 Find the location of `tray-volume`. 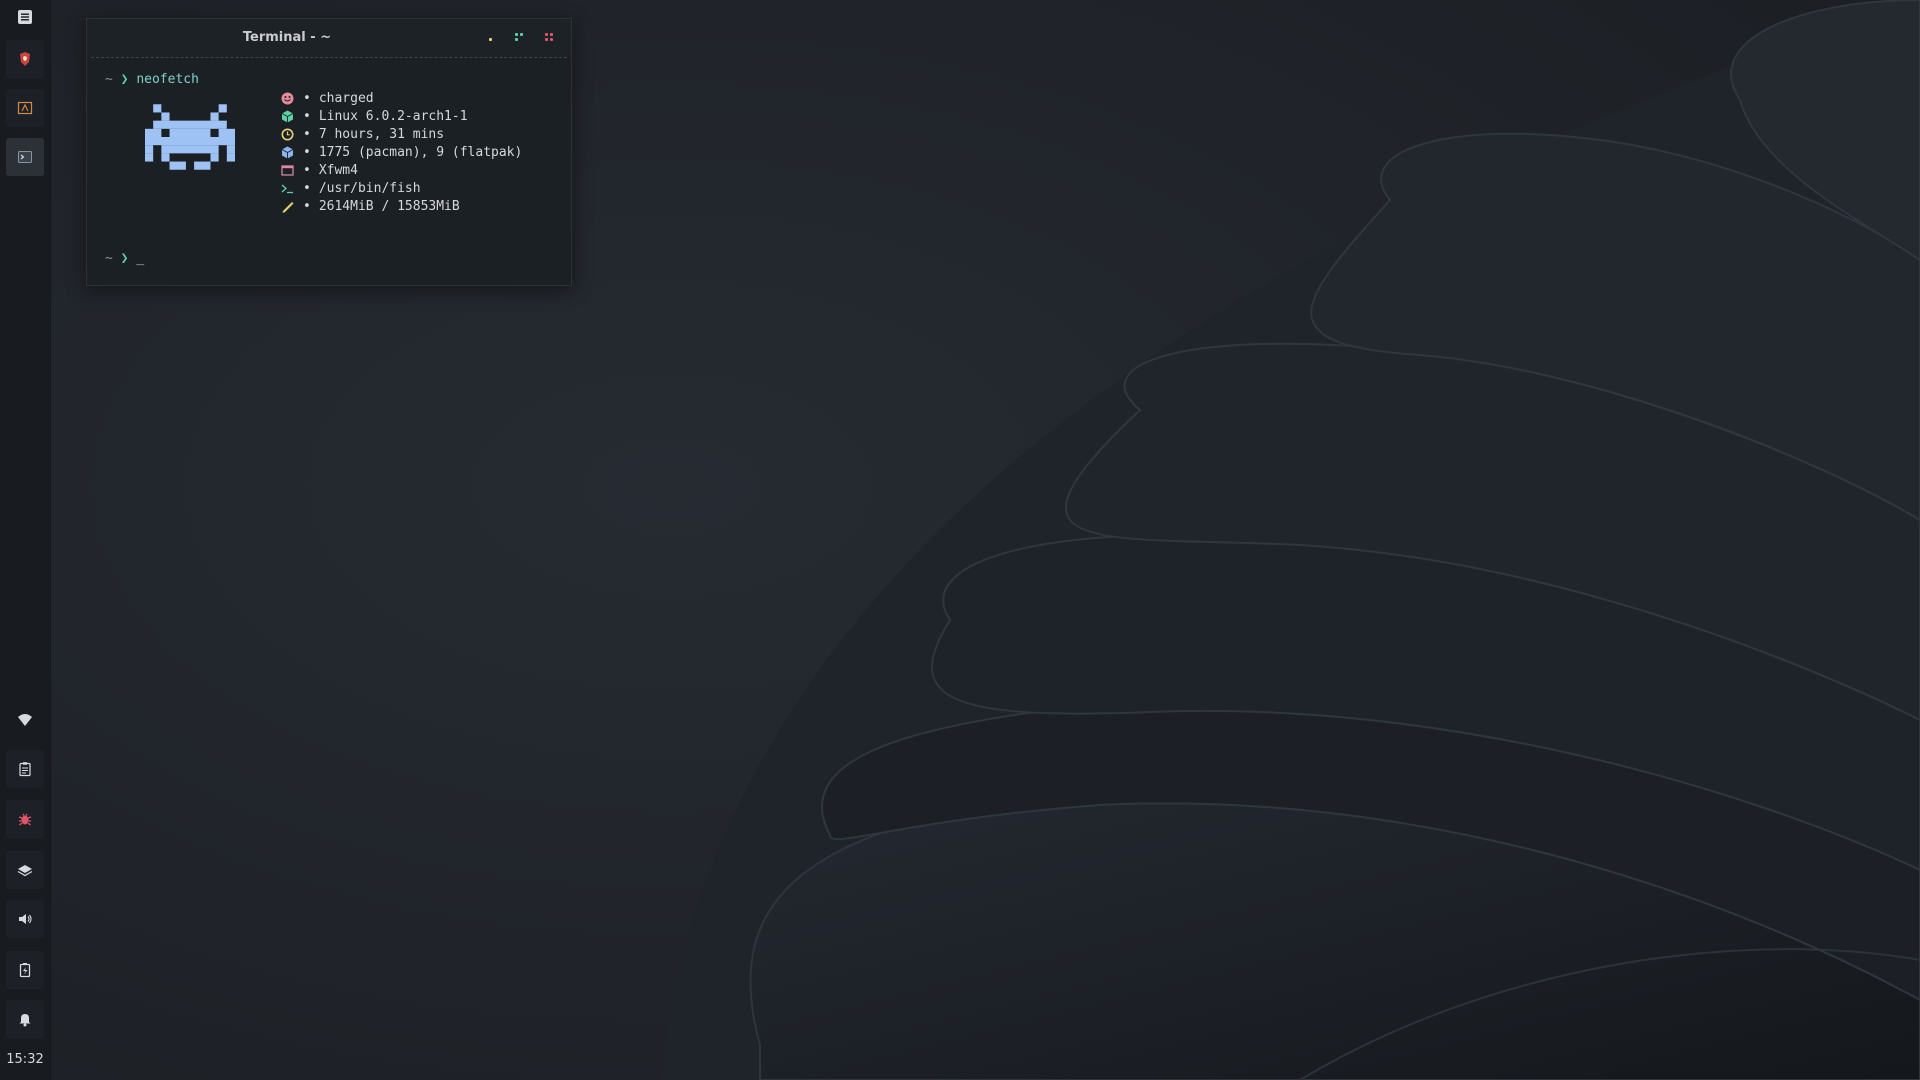

tray-volume is located at coordinates (25, 919).